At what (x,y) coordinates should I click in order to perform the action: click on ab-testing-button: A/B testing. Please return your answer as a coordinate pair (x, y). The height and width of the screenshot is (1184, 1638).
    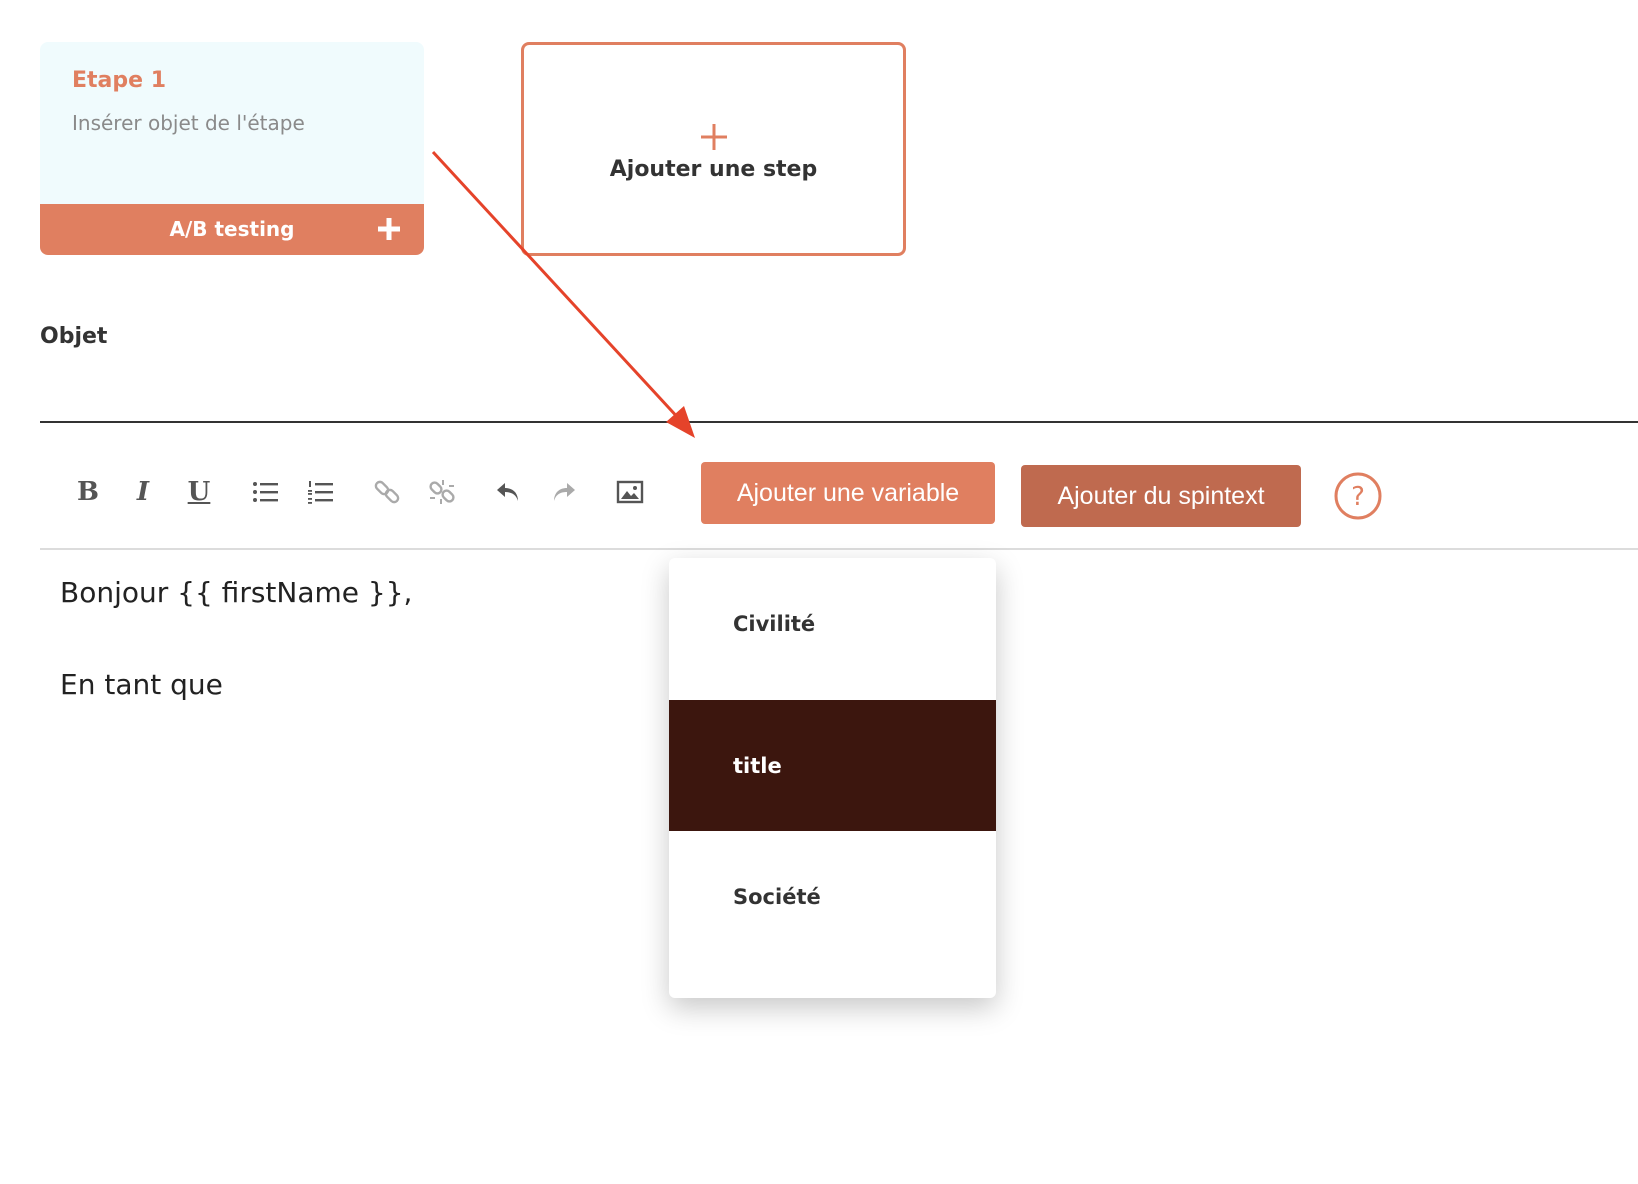
    Looking at the image, I should click on (232, 229).